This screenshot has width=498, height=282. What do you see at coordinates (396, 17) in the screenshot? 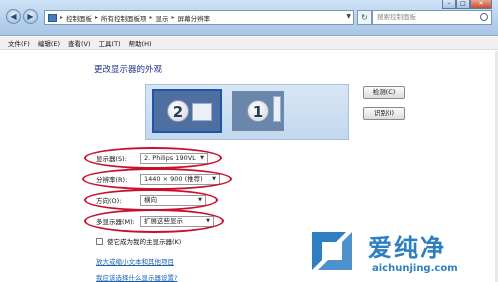
I see `search-placeholder: 搜索控制面板` at bounding box center [396, 17].